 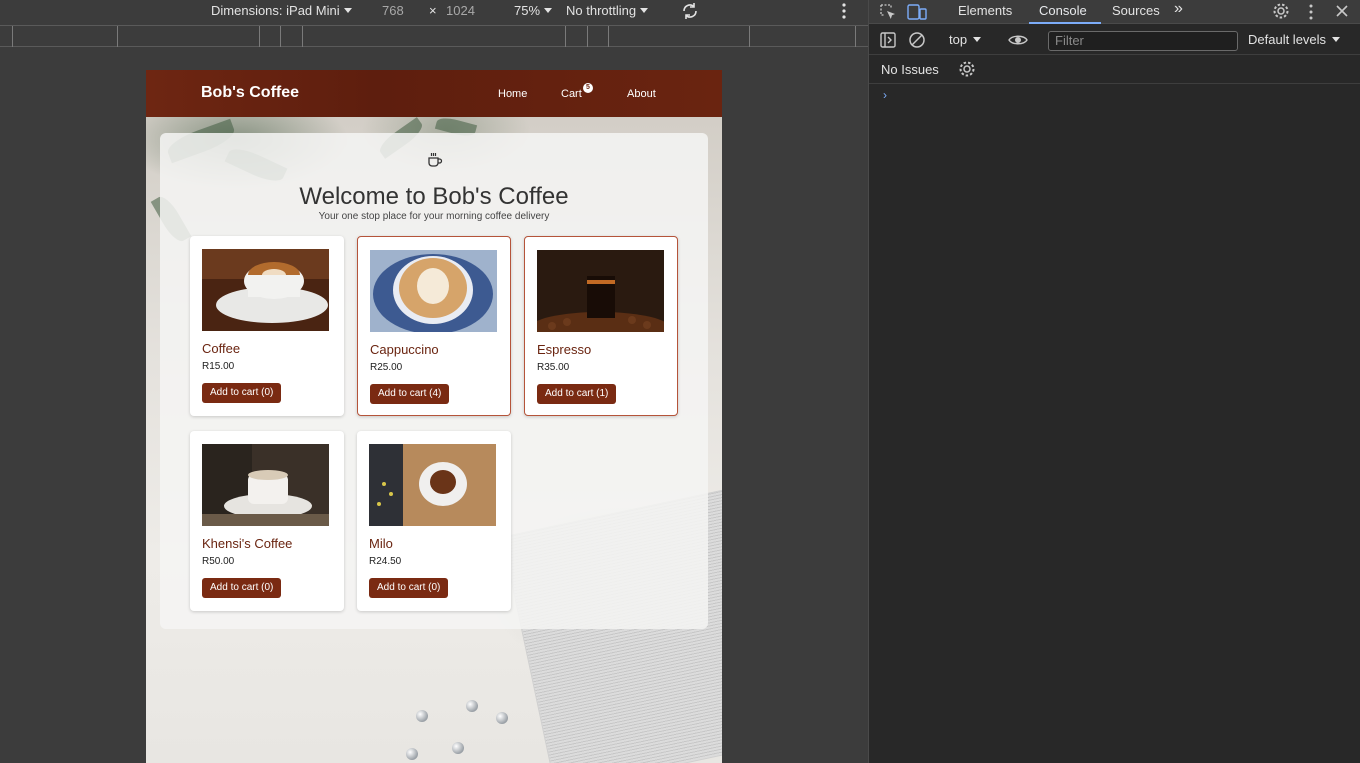 I want to click on throttling-select: No throttling, so click(x=607, y=10).